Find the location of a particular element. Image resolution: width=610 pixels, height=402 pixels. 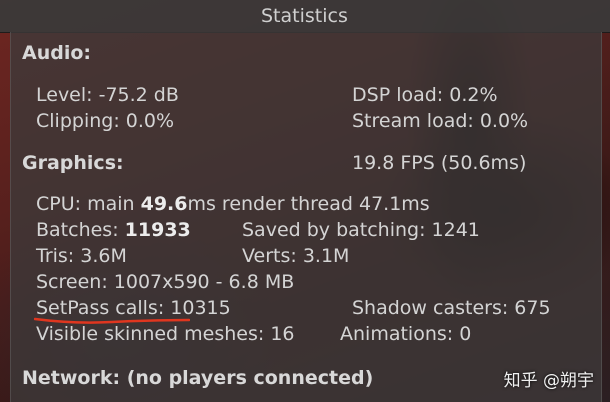

graphics-heading: Graphics: is located at coordinates (73, 163).